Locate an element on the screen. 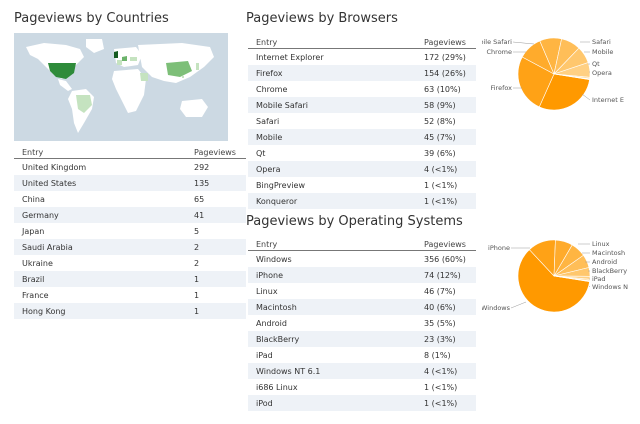 The image size is (640, 424). row-entry: Mobile is located at coordinates (332, 137).